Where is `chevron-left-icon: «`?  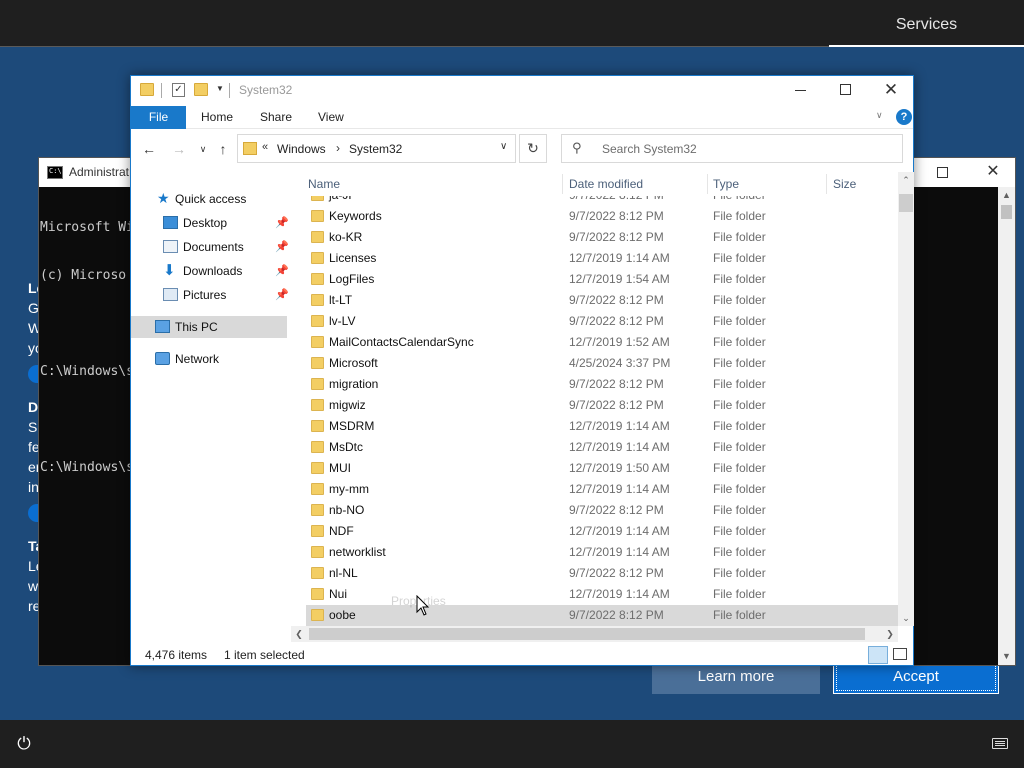 chevron-left-icon: « is located at coordinates (265, 147).